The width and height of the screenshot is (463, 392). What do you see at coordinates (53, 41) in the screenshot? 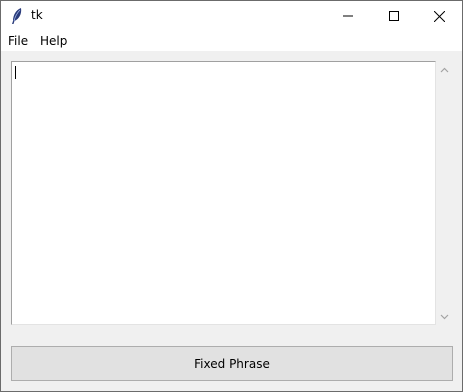
I see `menu-help: Help` at bounding box center [53, 41].